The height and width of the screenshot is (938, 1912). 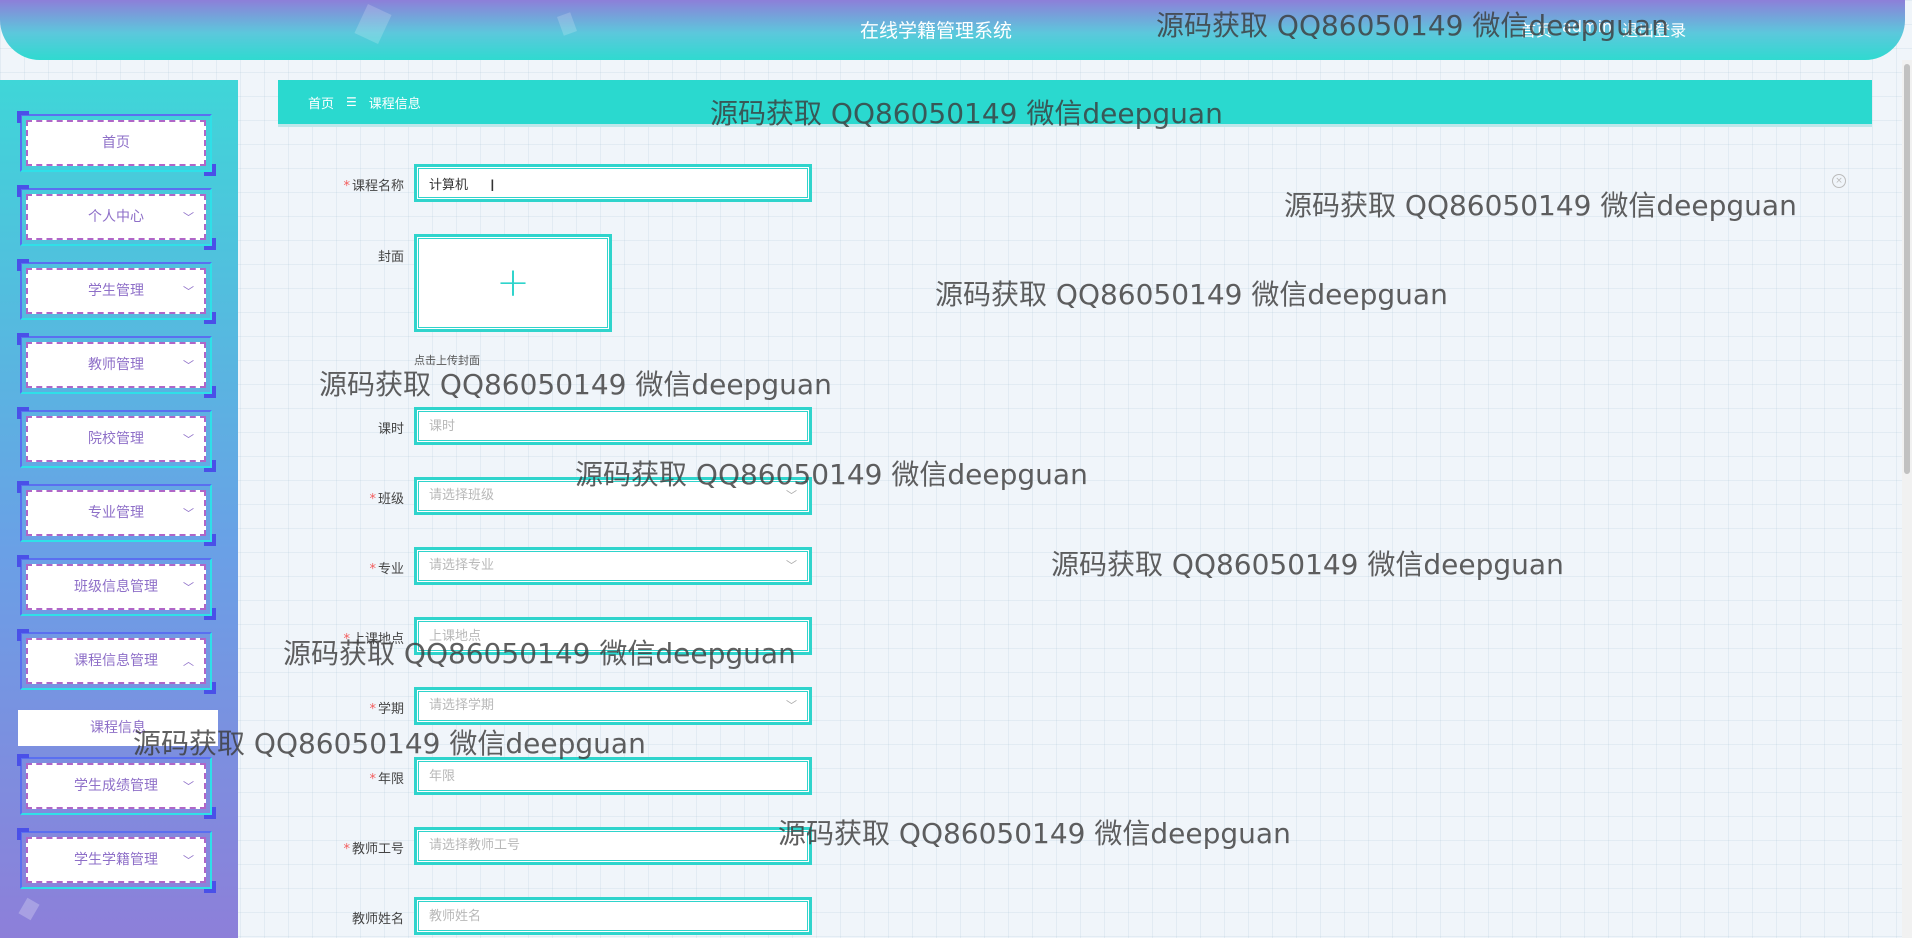 What do you see at coordinates (116, 786) in the screenshot?
I see `sidebar-item-8: 学生成绩管理 ﹀` at bounding box center [116, 786].